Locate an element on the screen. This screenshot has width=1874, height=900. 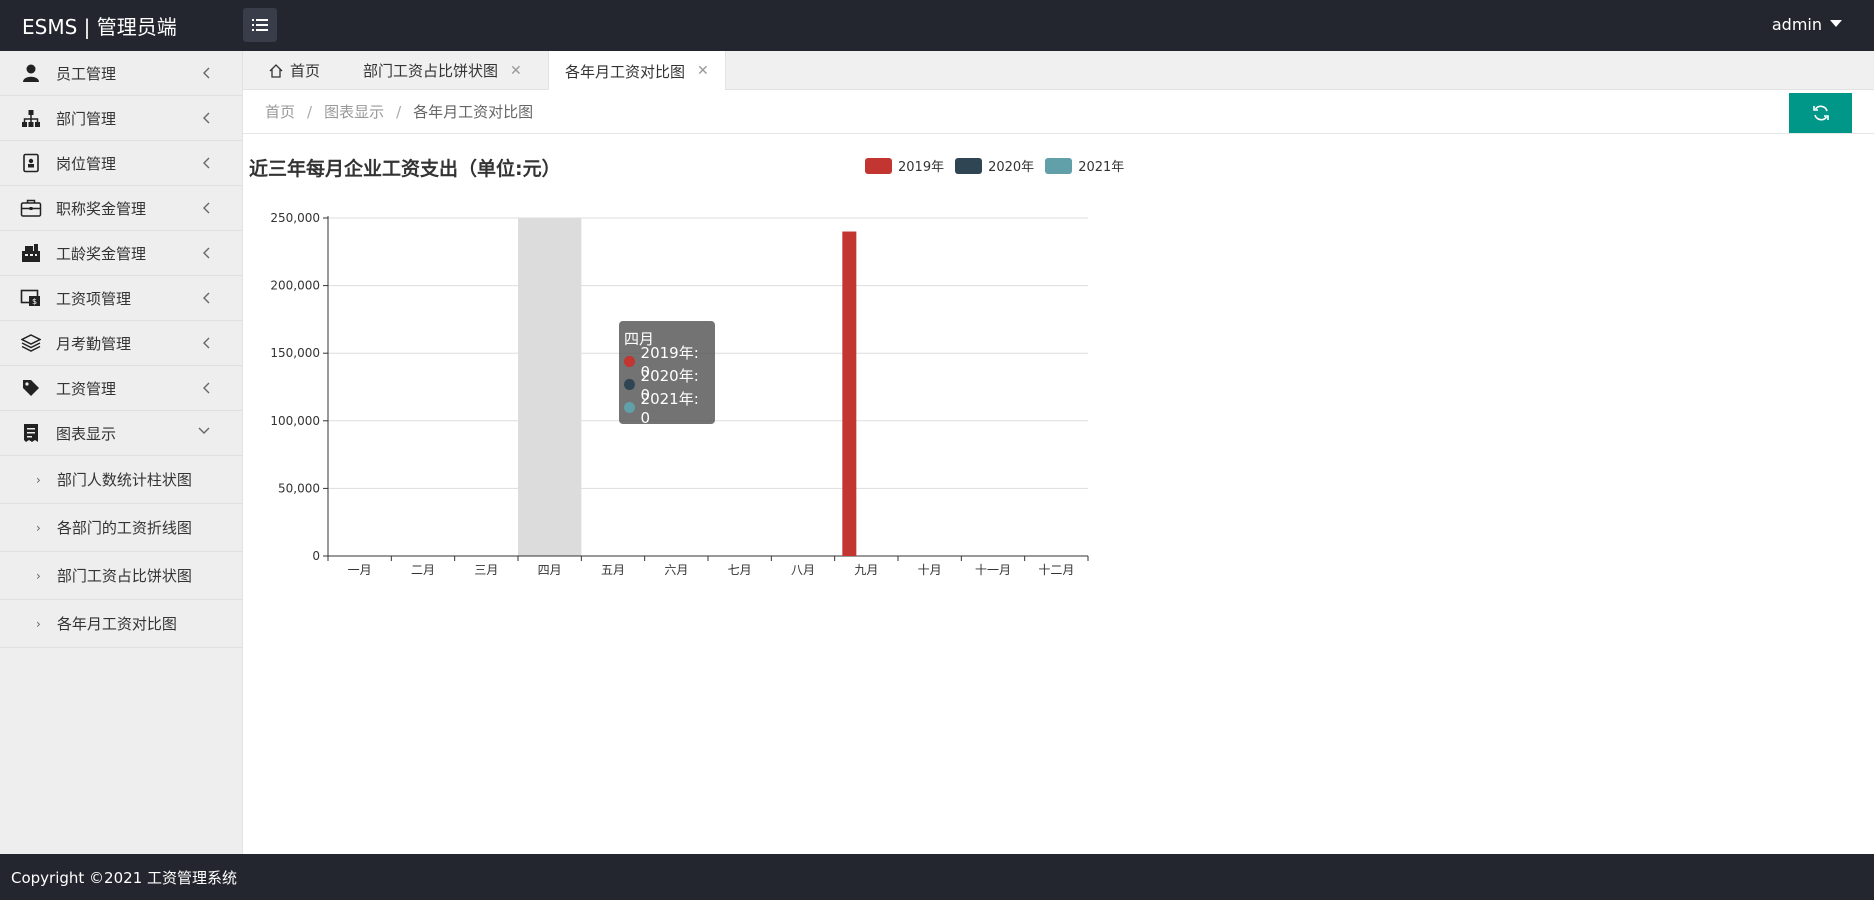
tab-yearly-comparison: 各年月工资对比图 ✕ is located at coordinates (637, 71).